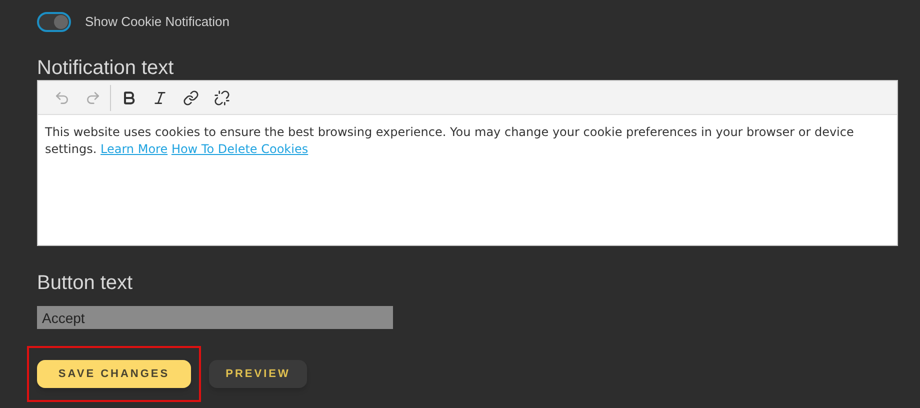 This screenshot has height=408, width=920. I want to click on button-text-field: Accept, so click(215, 317).